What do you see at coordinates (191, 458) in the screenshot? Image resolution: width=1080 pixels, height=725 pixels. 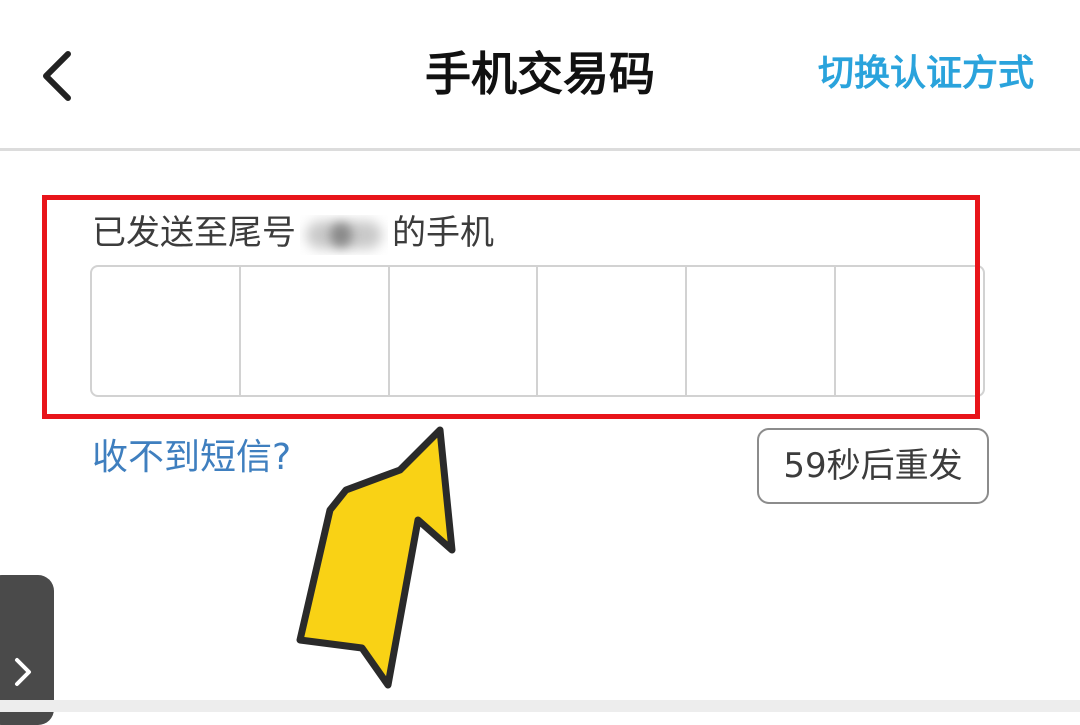 I see `no-sms-help-link: 收不到短信?` at bounding box center [191, 458].